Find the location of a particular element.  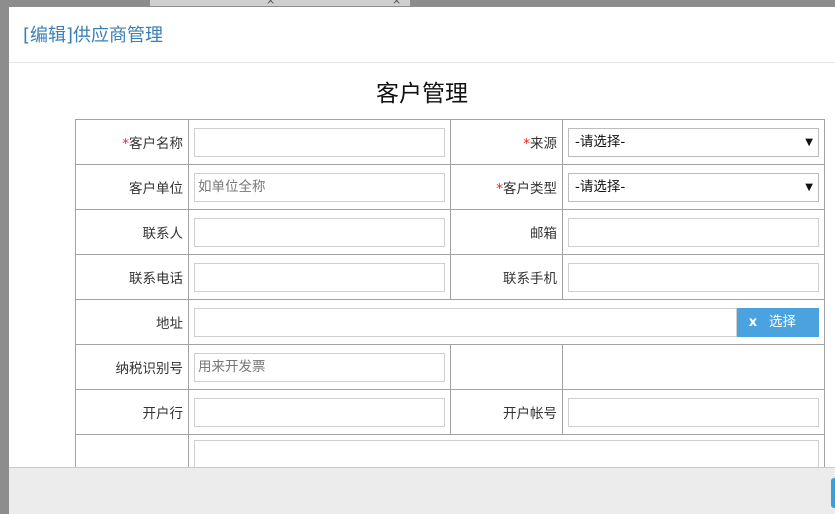

footer-button is located at coordinates (833, 493).